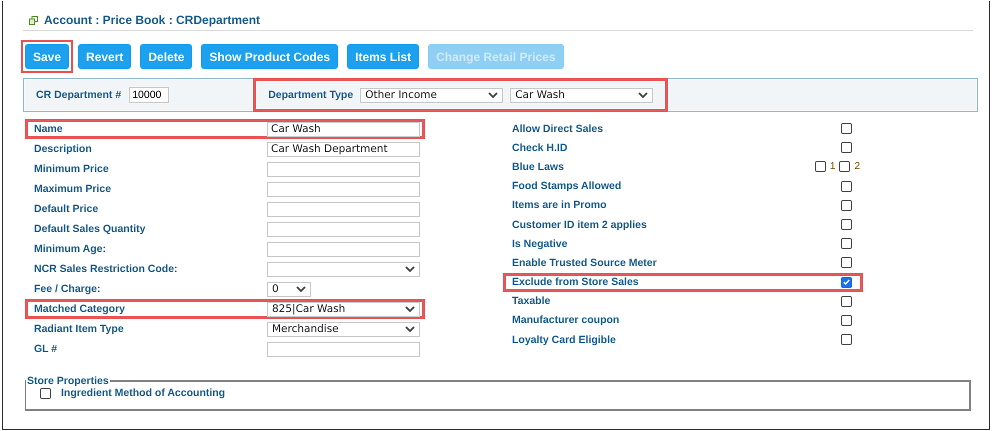 The image size is (992, 431). Describe the element at coordinates (46, 349) in the screenshot. I see `field-label: GL #` at that location.